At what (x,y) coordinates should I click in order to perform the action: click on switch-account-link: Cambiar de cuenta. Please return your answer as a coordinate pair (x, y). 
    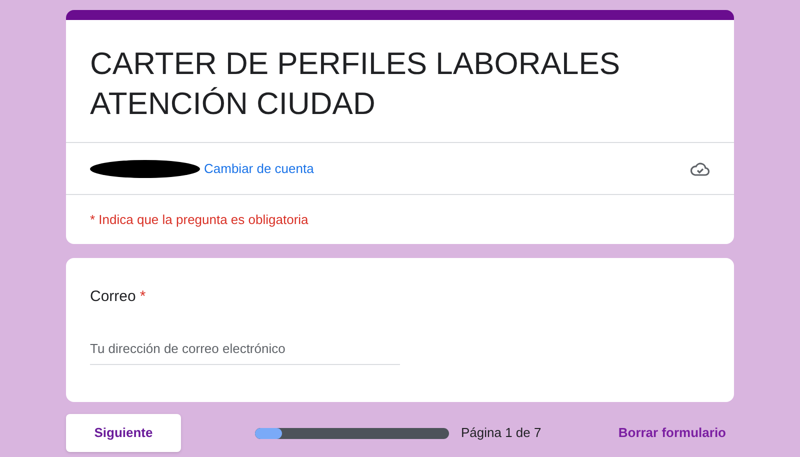
    Looking at the image, I should click on (259, 168).